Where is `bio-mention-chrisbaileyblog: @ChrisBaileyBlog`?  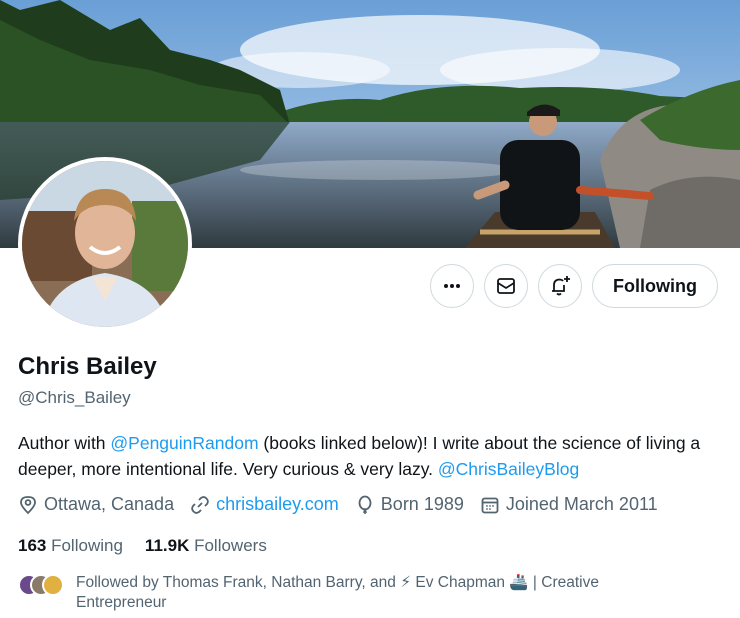
bio-mention-chrisbaileyblog: @ChrisBaileyBlog is located at coordinates (508, 469).